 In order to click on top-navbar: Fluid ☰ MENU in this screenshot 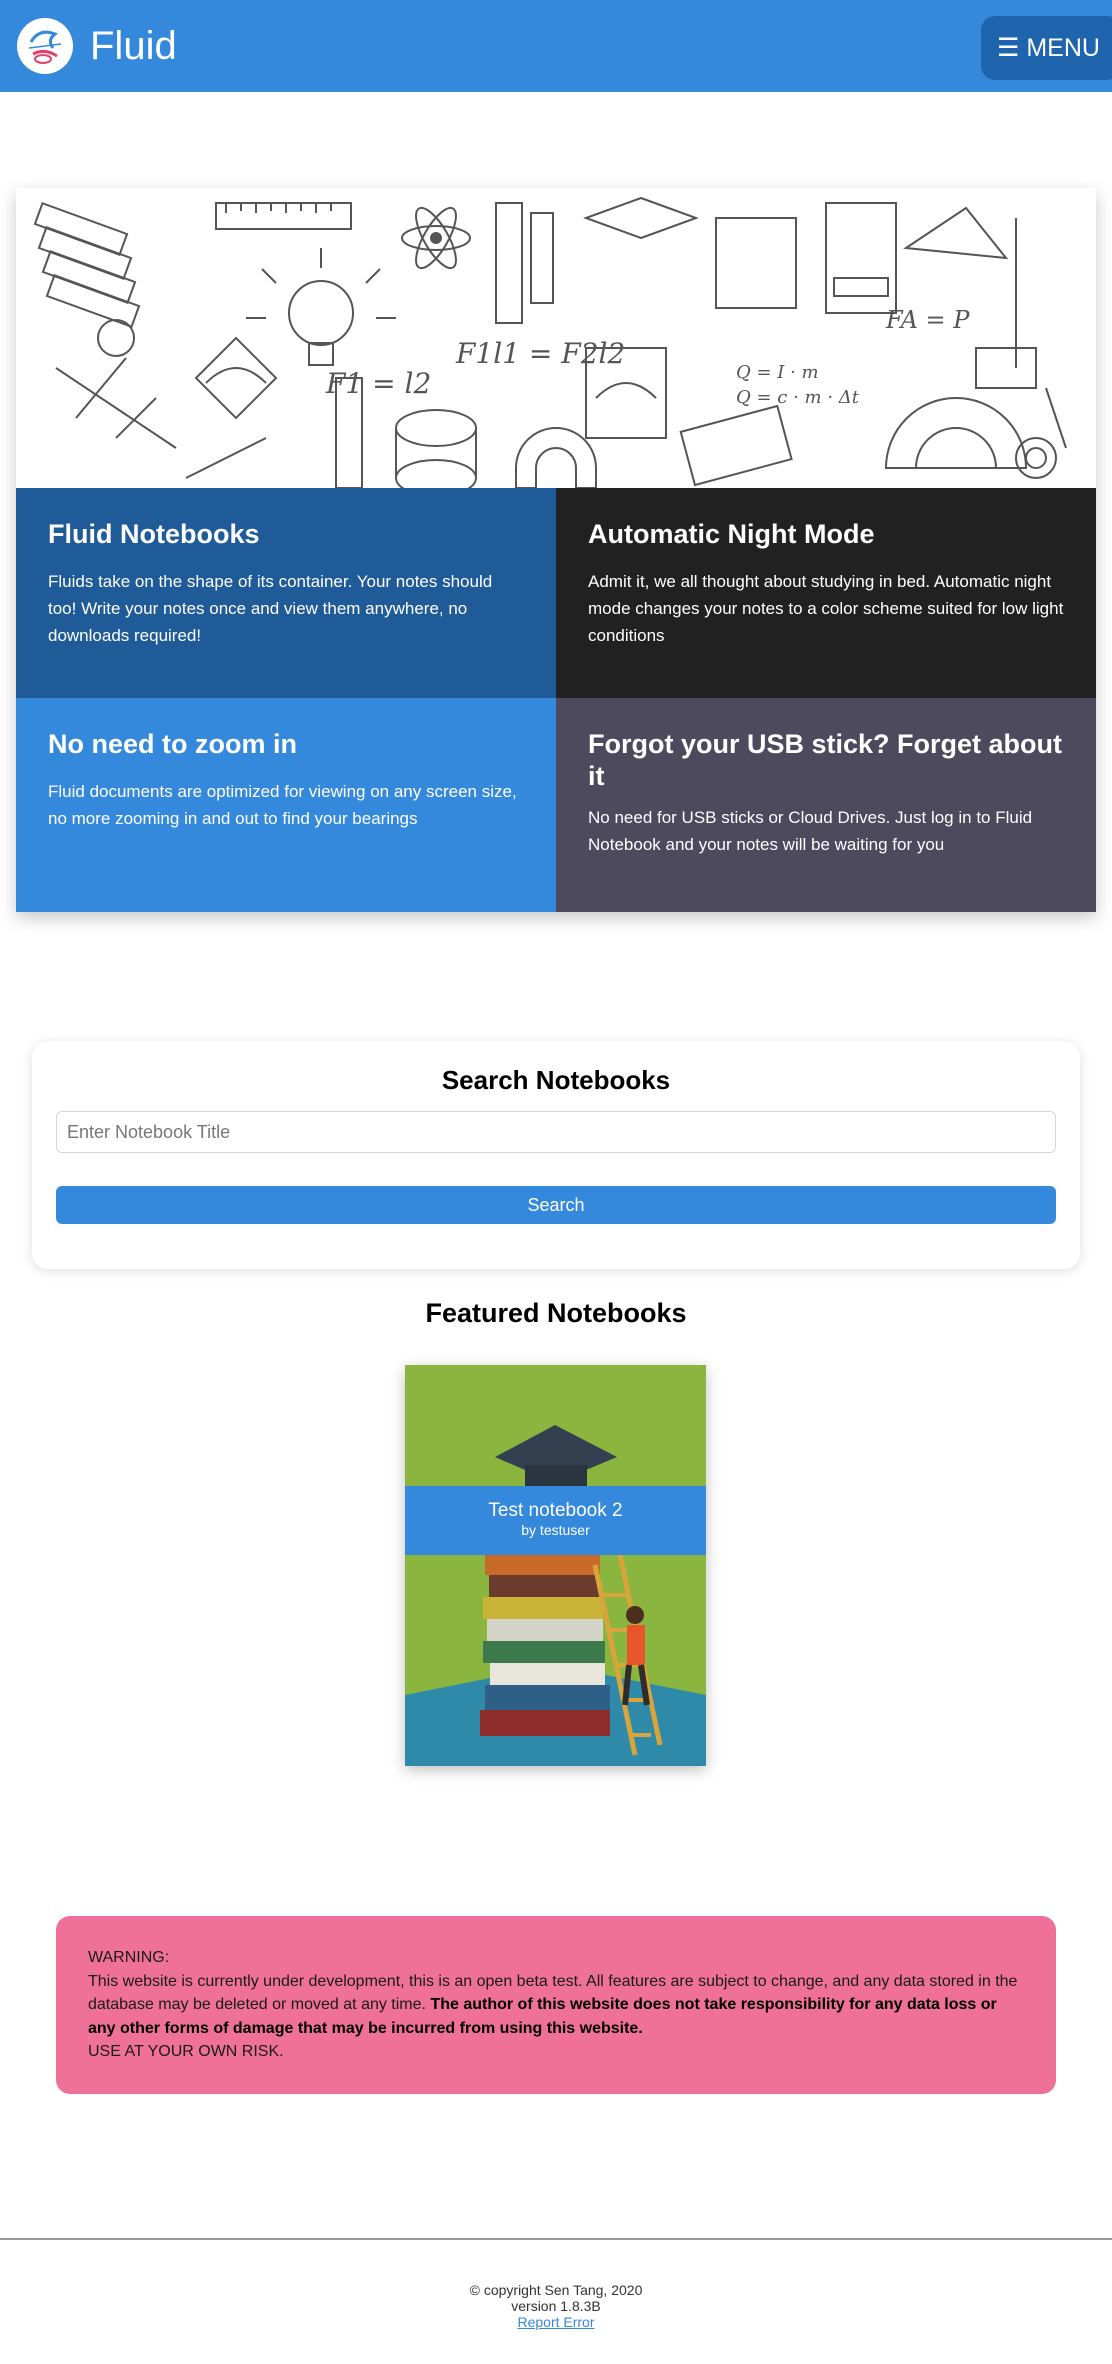, I will do `click(556, 46)`.